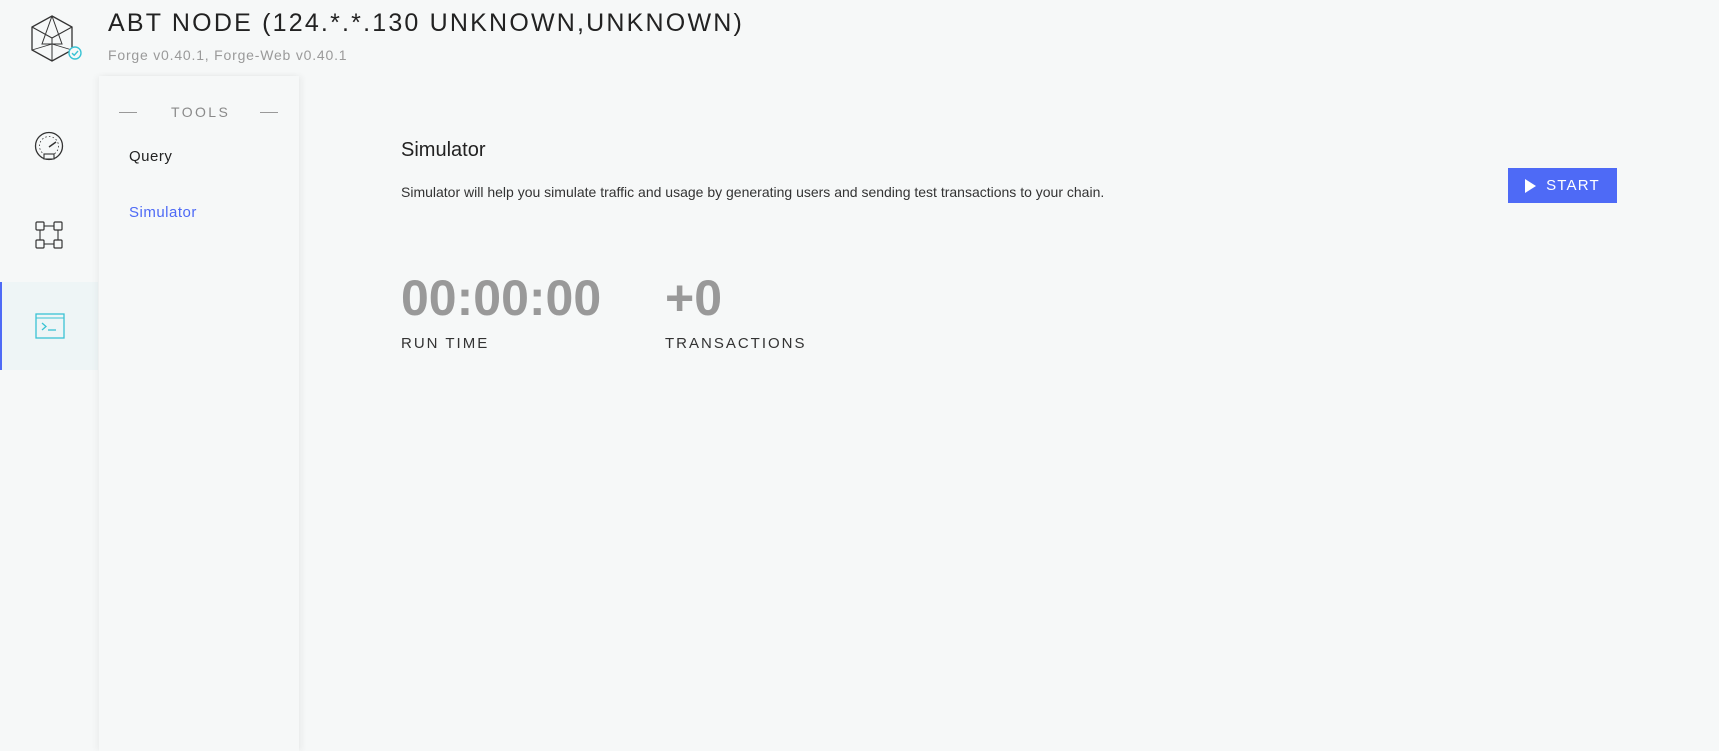 The width and height of the screenshot is (1719, 751). I want to click on submenu-header: TOOLS, so click(199, 112).